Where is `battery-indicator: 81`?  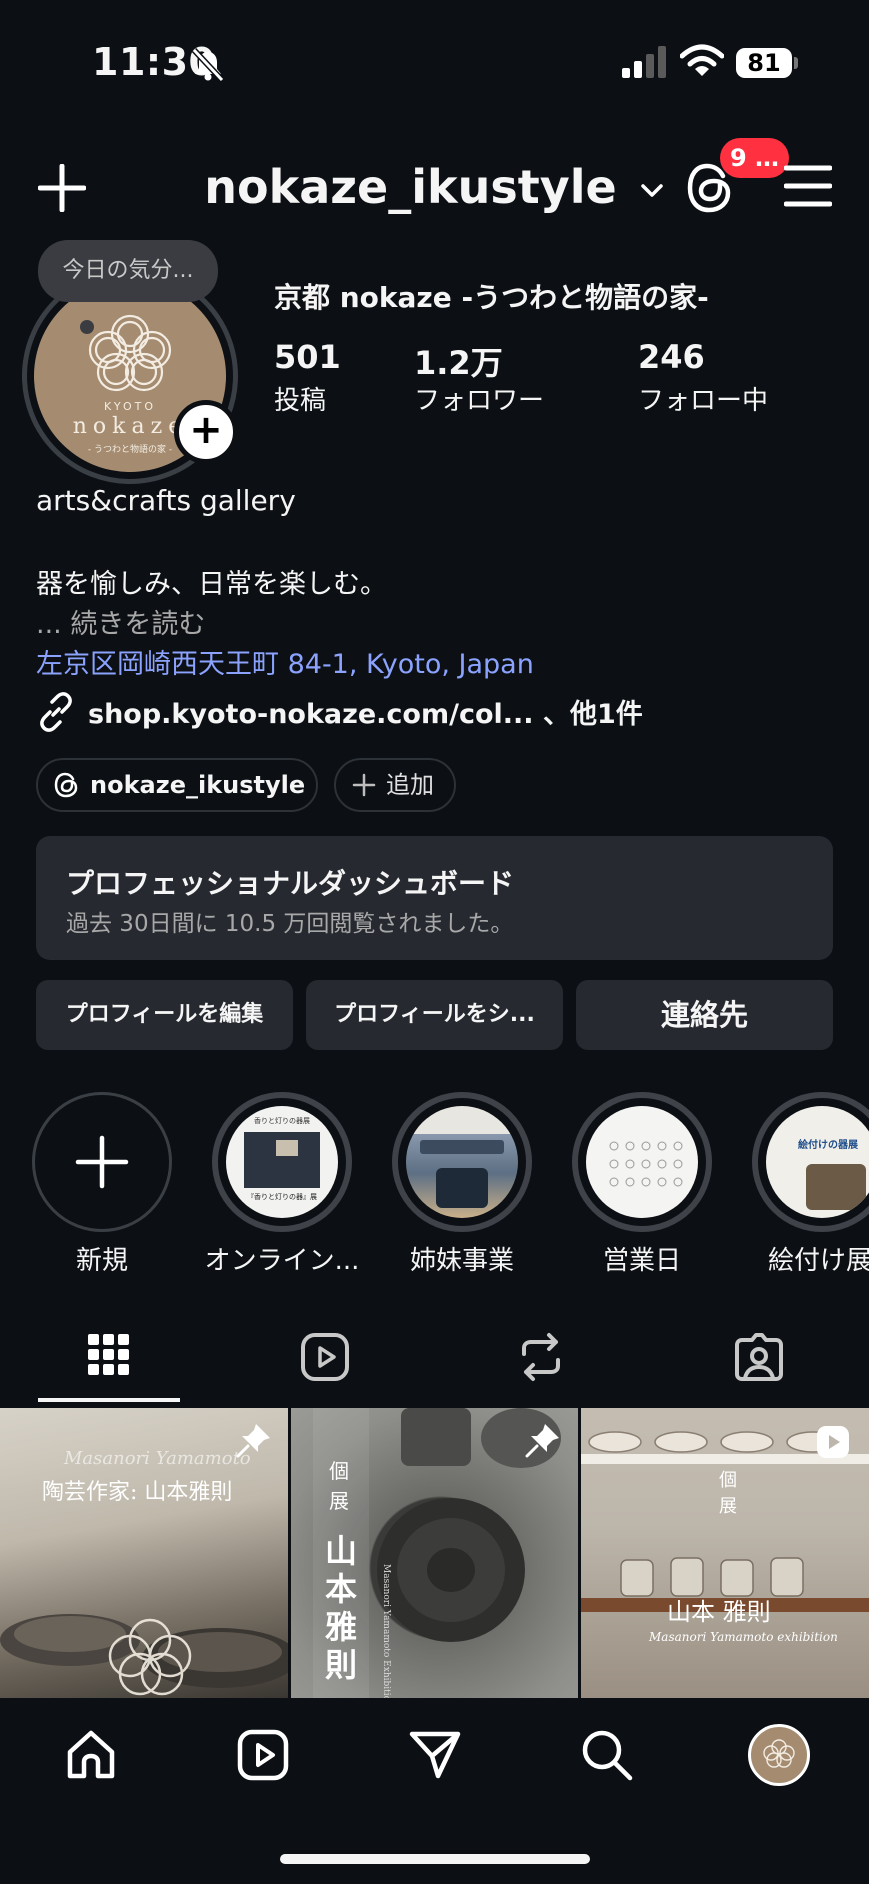
battery-indicator: 81 is located at coordinates (764, 63).